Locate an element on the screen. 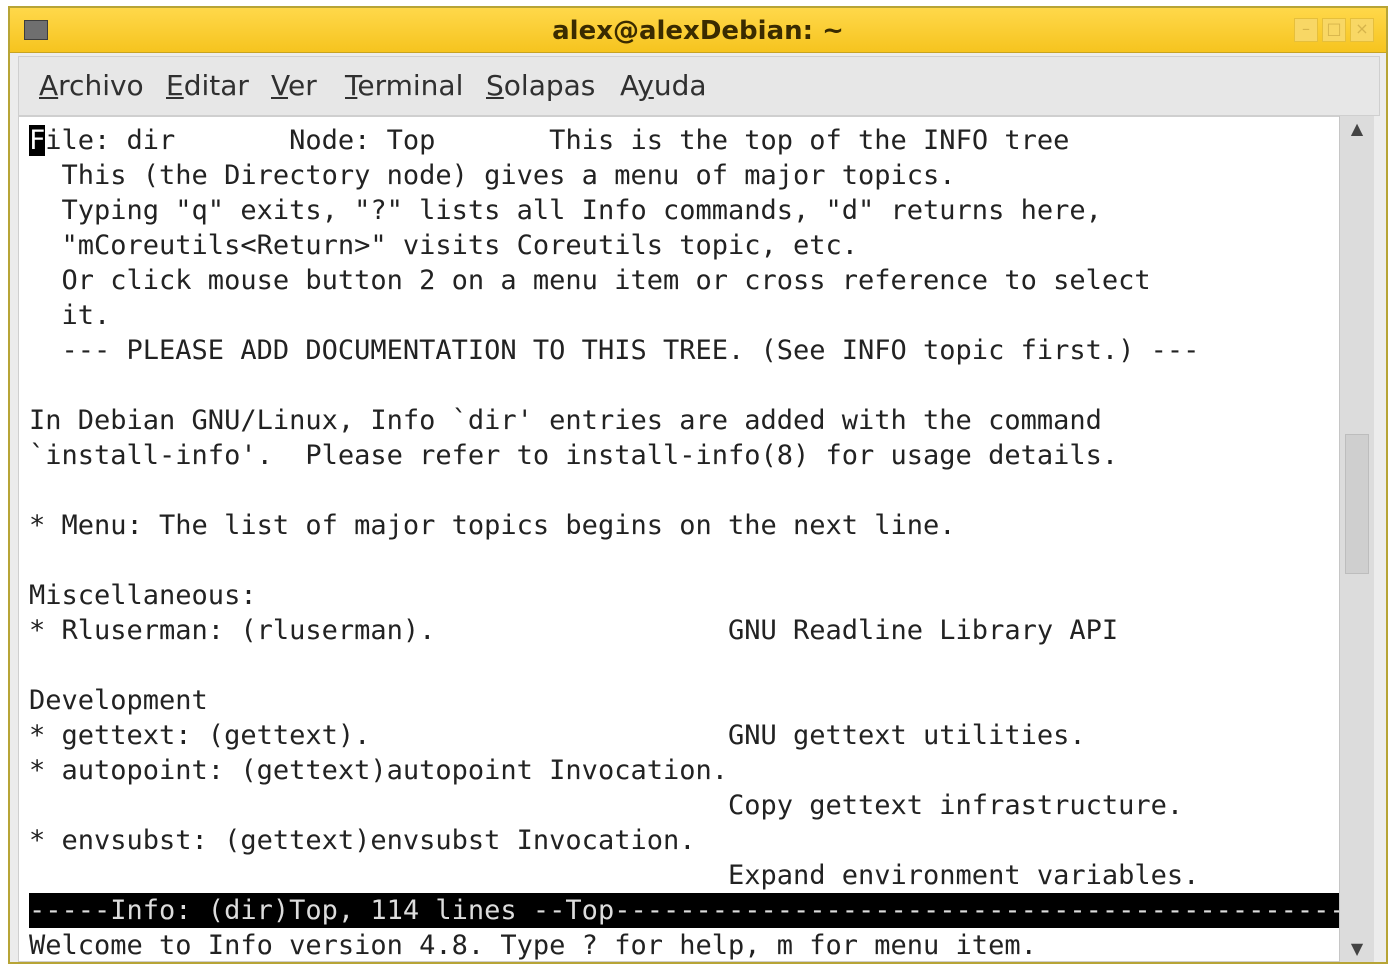 The image size is (1394, 966). window-title: alex@alexDebian: ~ is located at coordinates (698, 31).